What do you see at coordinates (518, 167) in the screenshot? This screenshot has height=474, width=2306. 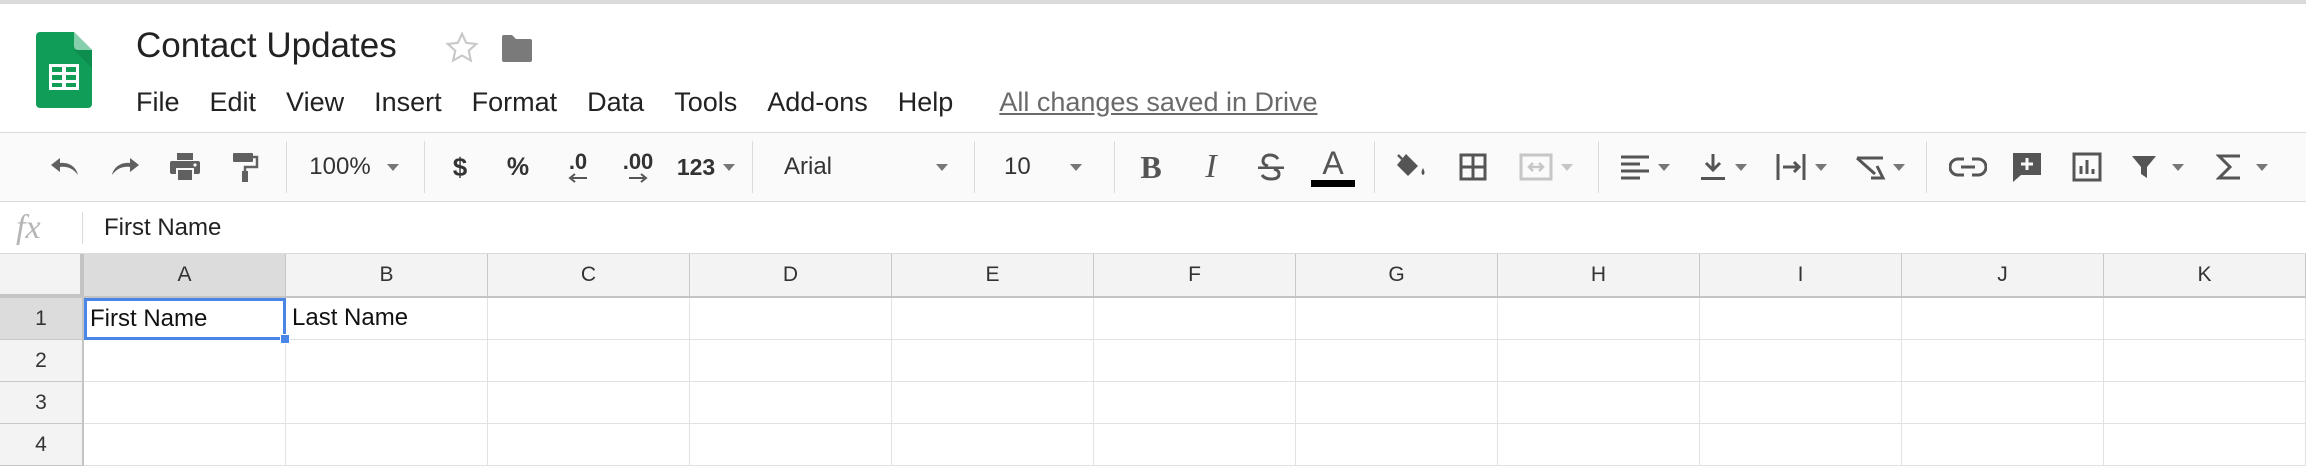 I see `format-percent-button: %` at bounding box center [518, 167].